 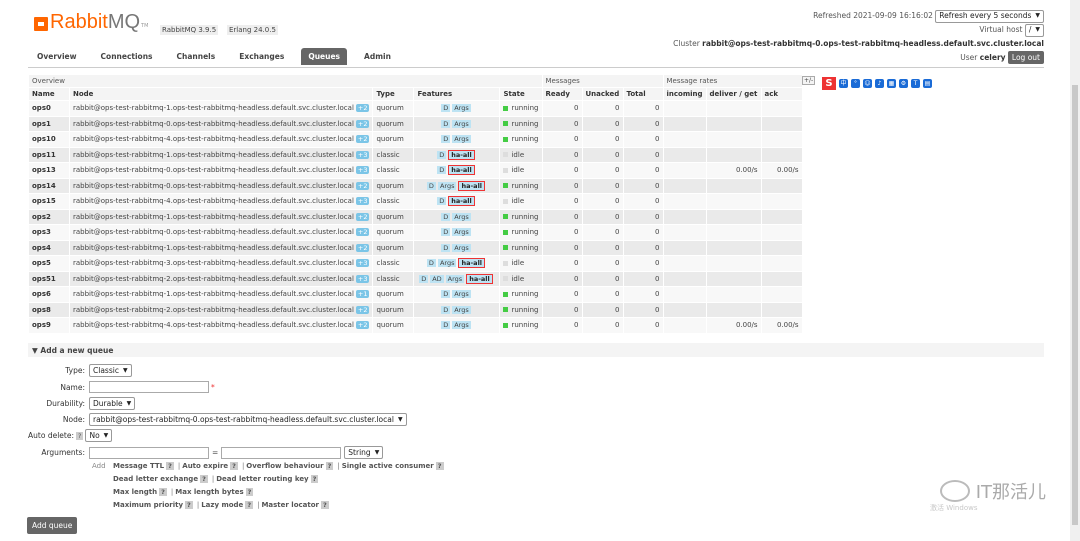 What do you see at coordinates (324, 56) in the screenshot?
I see `tab-queues: Queues` at bounding box center [324, 56].